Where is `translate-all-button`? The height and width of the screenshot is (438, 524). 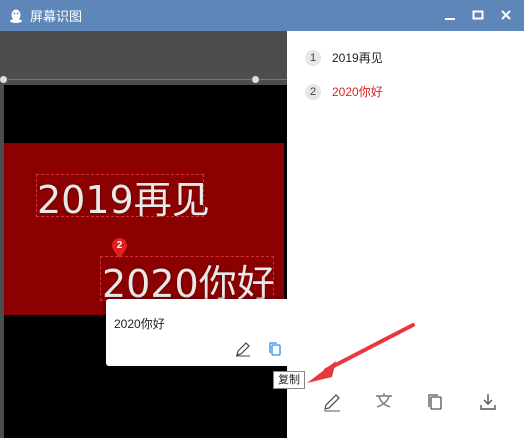 translate-all-button is located at coordinates (384, 402).